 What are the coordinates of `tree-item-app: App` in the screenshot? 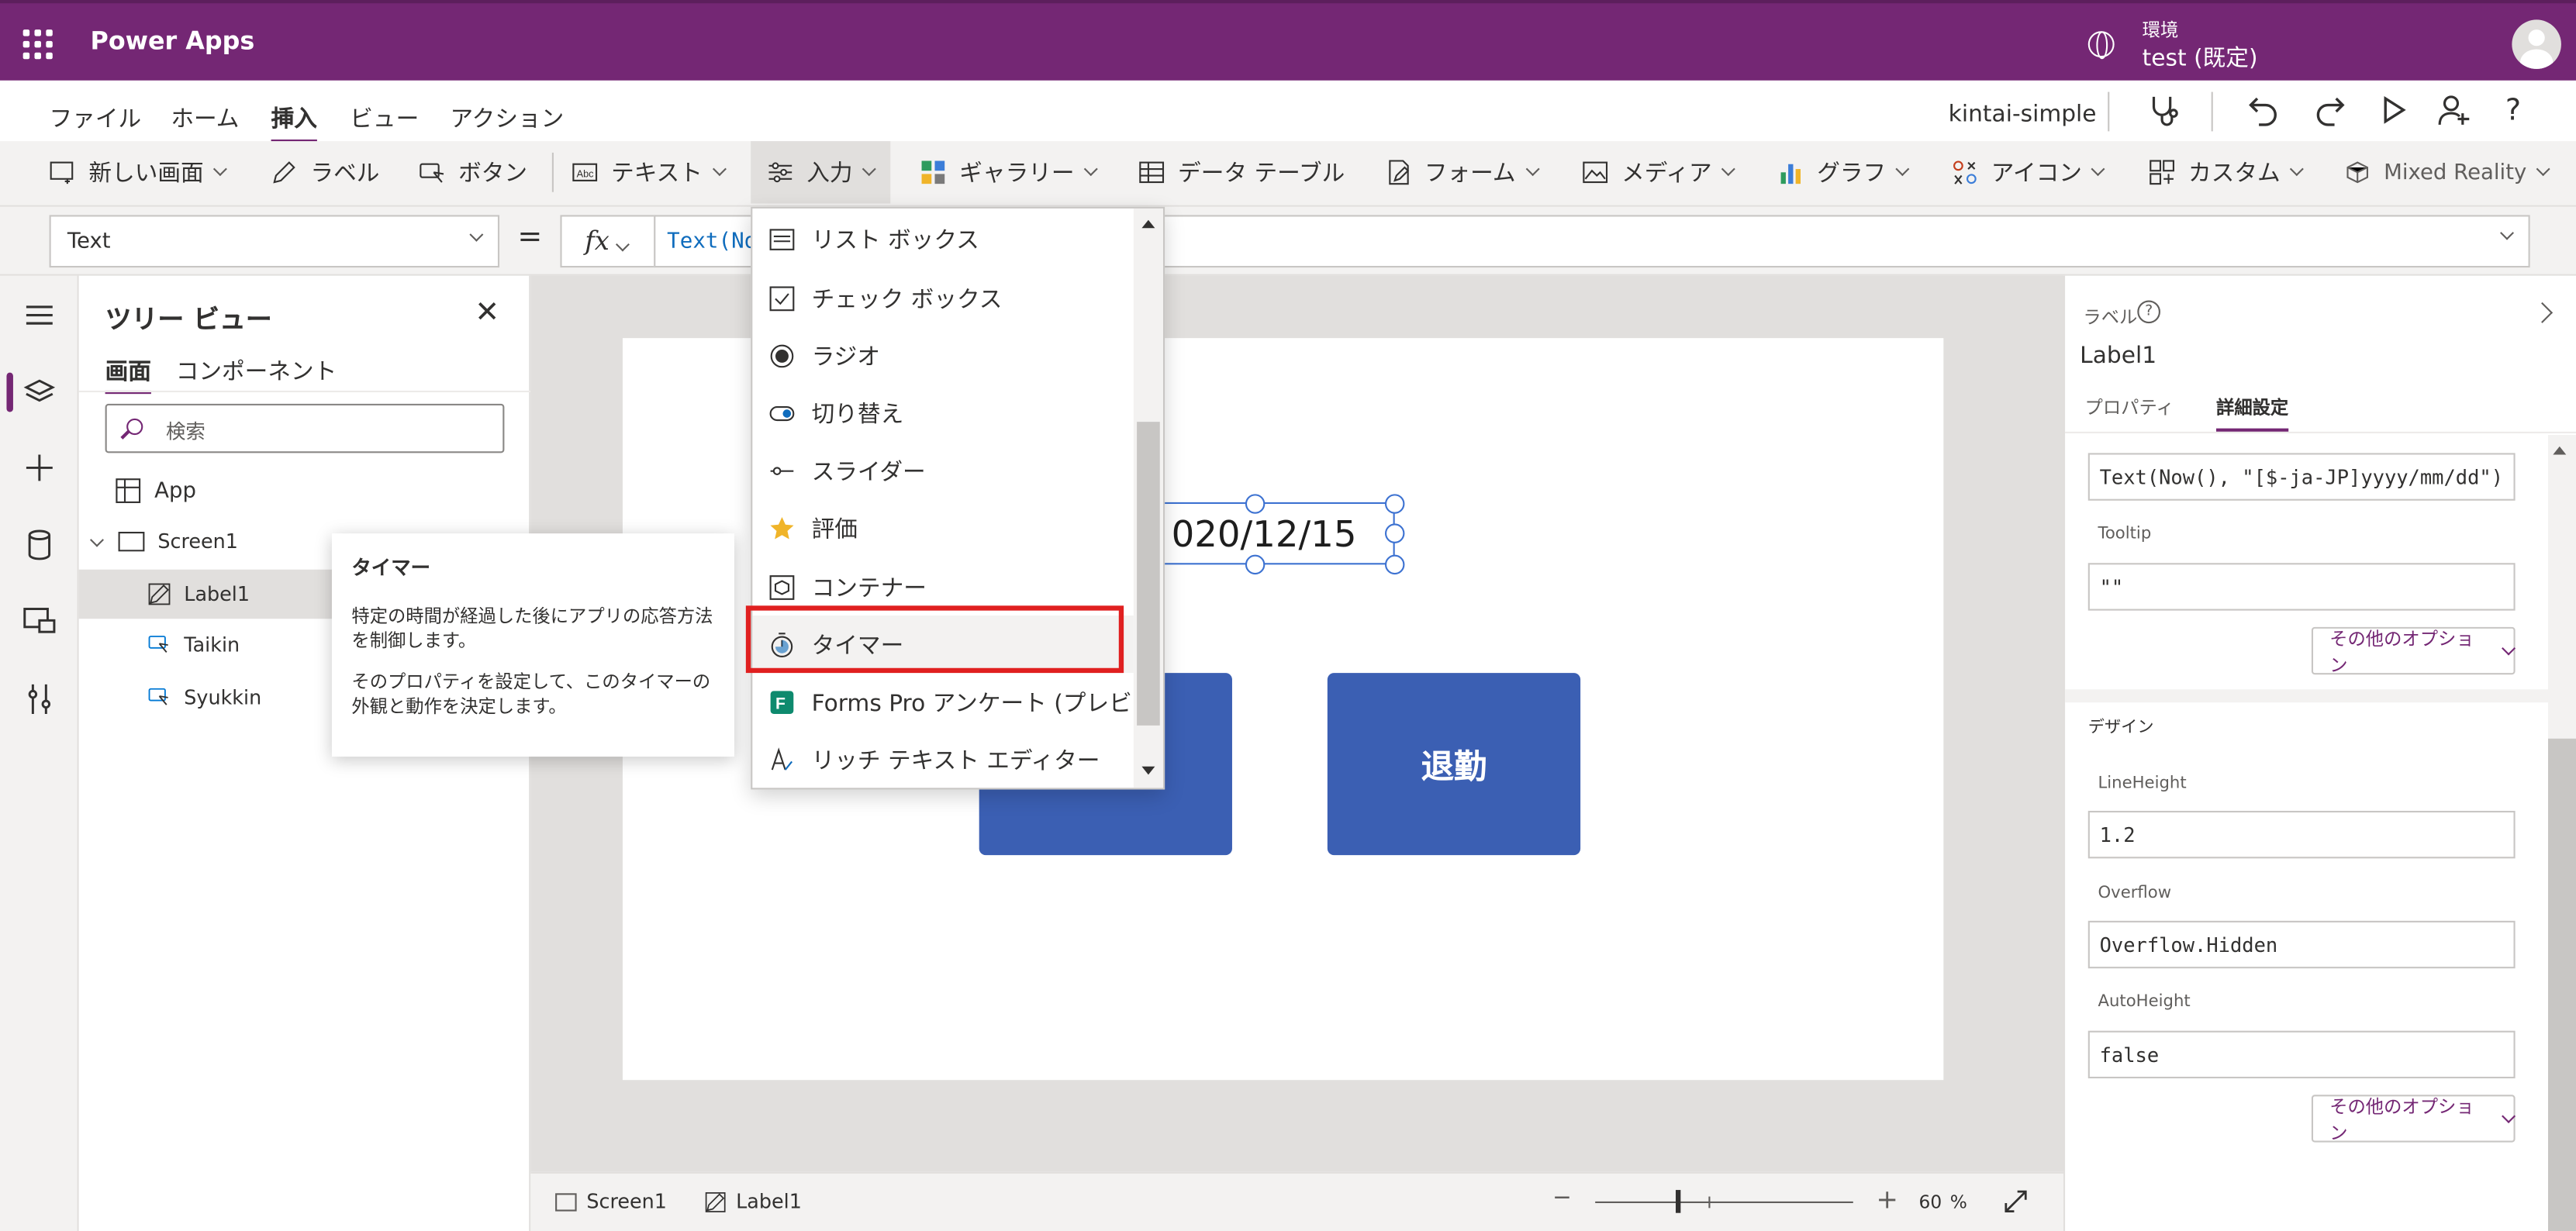 It's located at (305, 491).